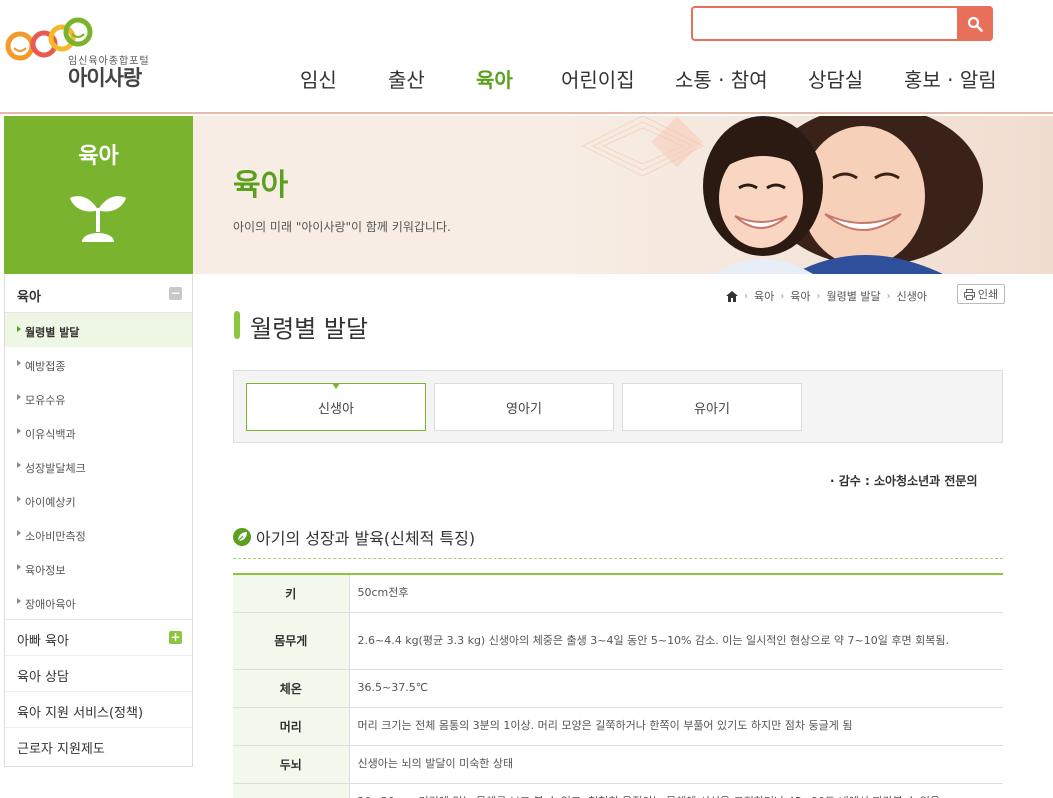  I want to click on expand-icon: +, so click(175, 637).